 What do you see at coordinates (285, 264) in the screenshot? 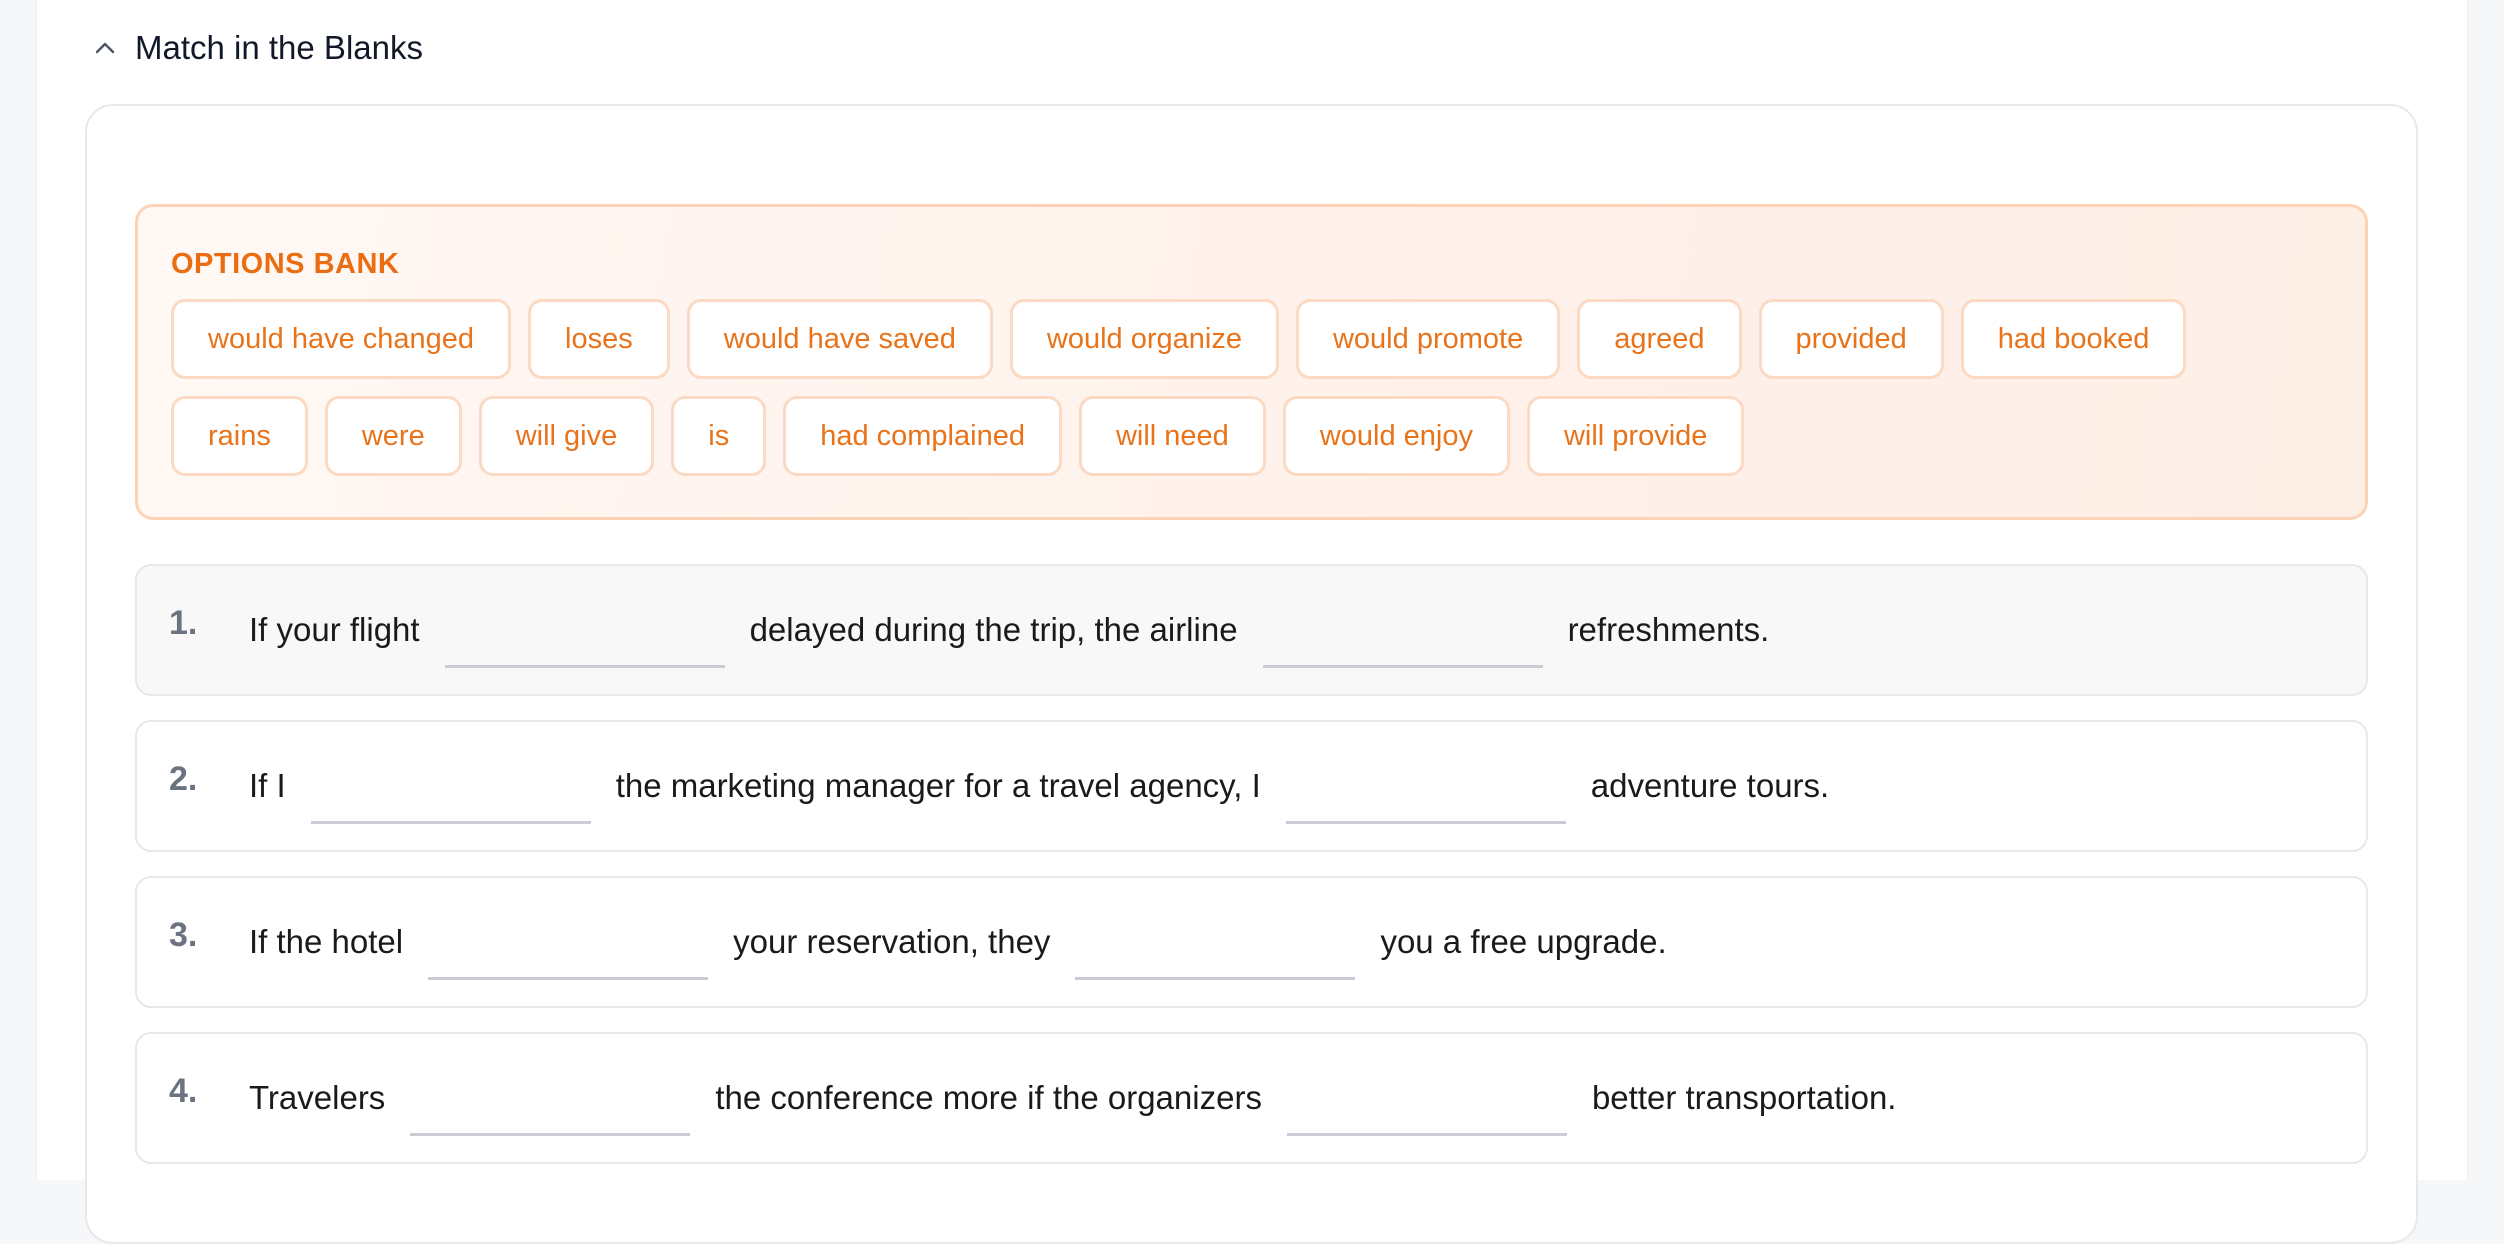
I see `options-bank-title: OPTIONS BANK` at bounding box center [285, 264].